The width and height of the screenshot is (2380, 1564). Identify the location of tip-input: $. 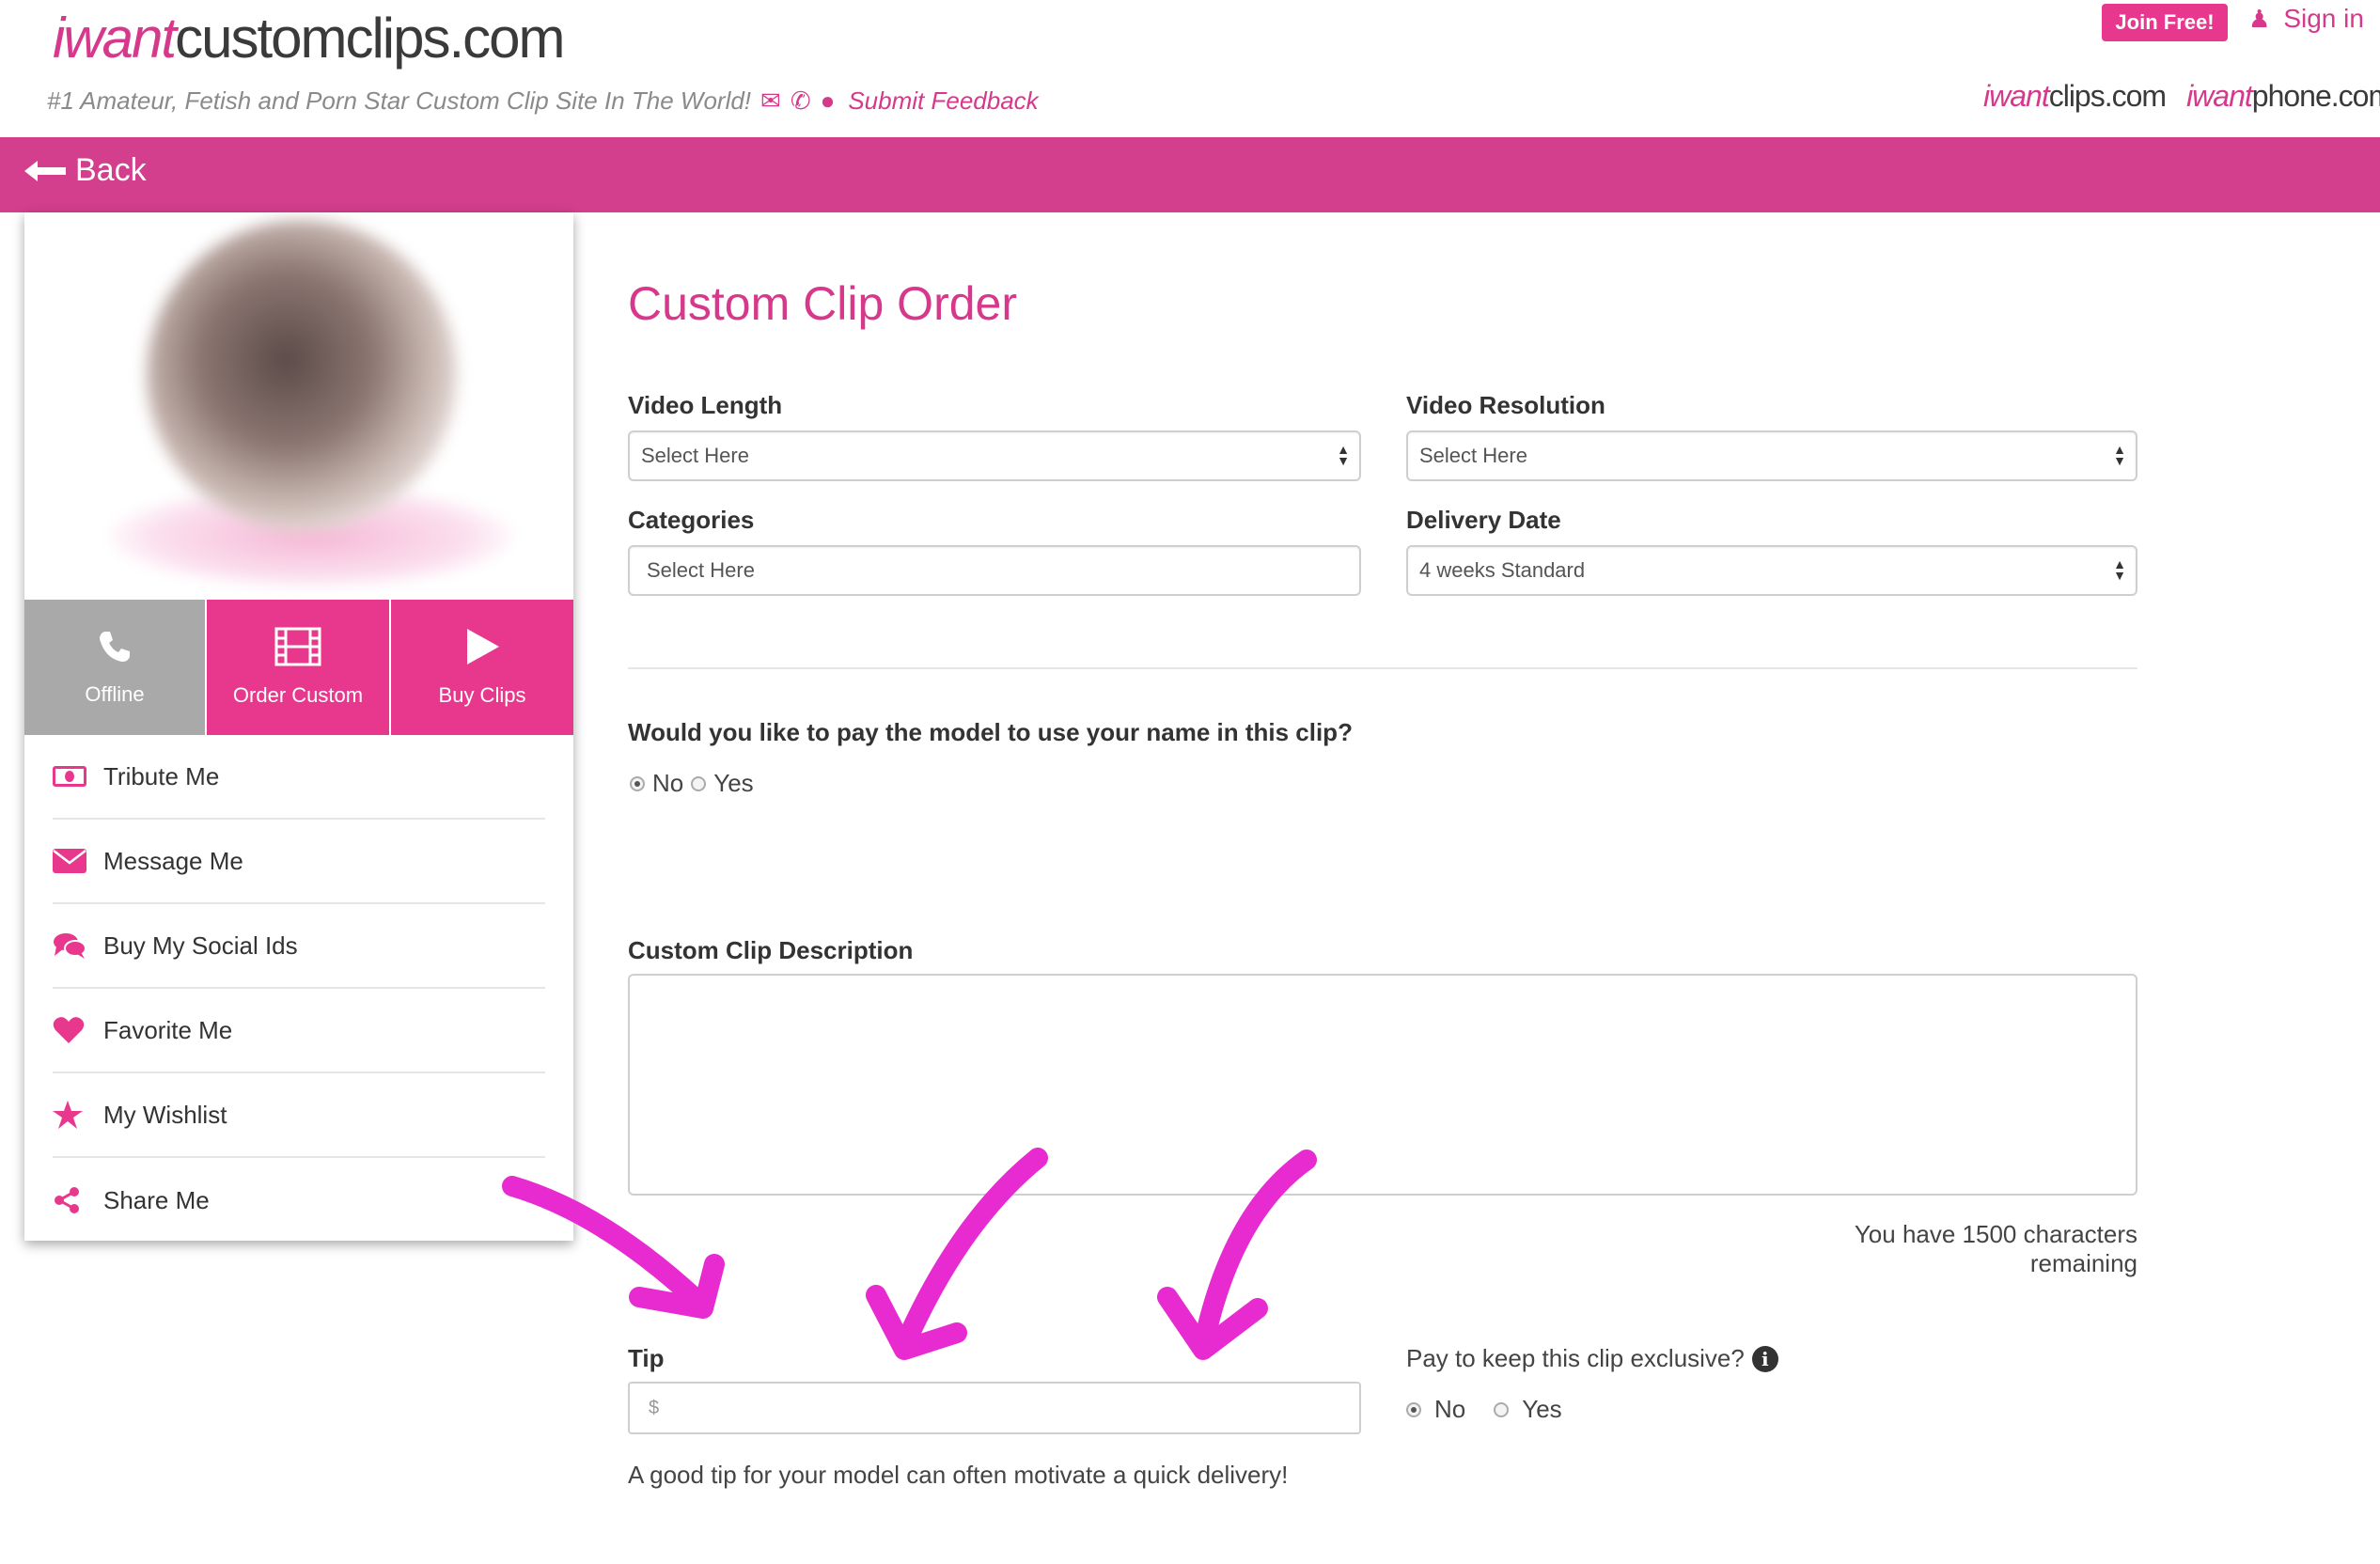
(994, 1408).